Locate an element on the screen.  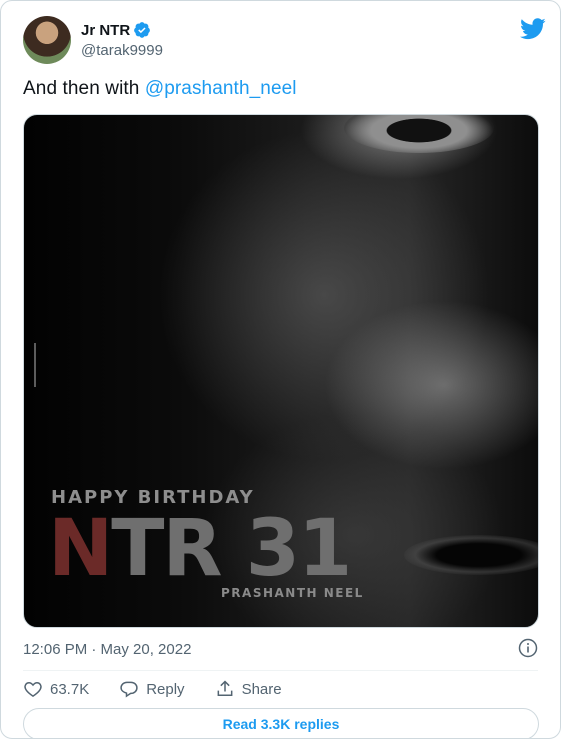
share-button: Share is located at coordinates (248, 689).